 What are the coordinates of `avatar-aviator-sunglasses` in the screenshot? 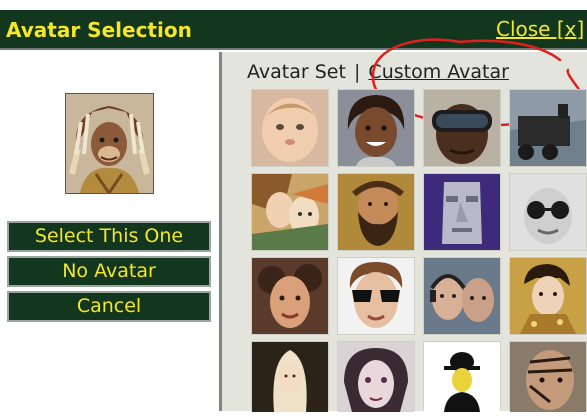 It's located at (376, 296).